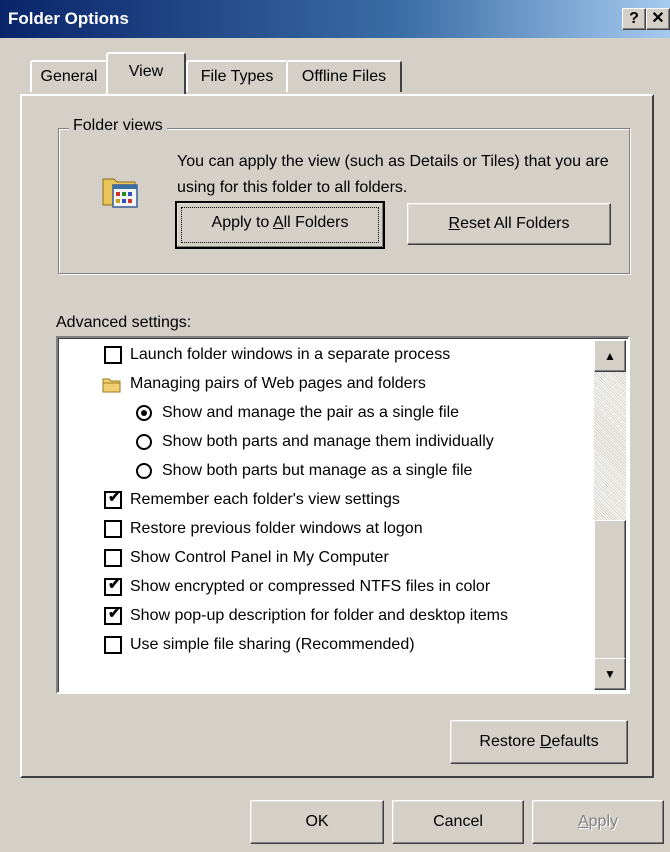  I want to click on vertical-scrollbar: ▲ ▼, so click(610, 515).